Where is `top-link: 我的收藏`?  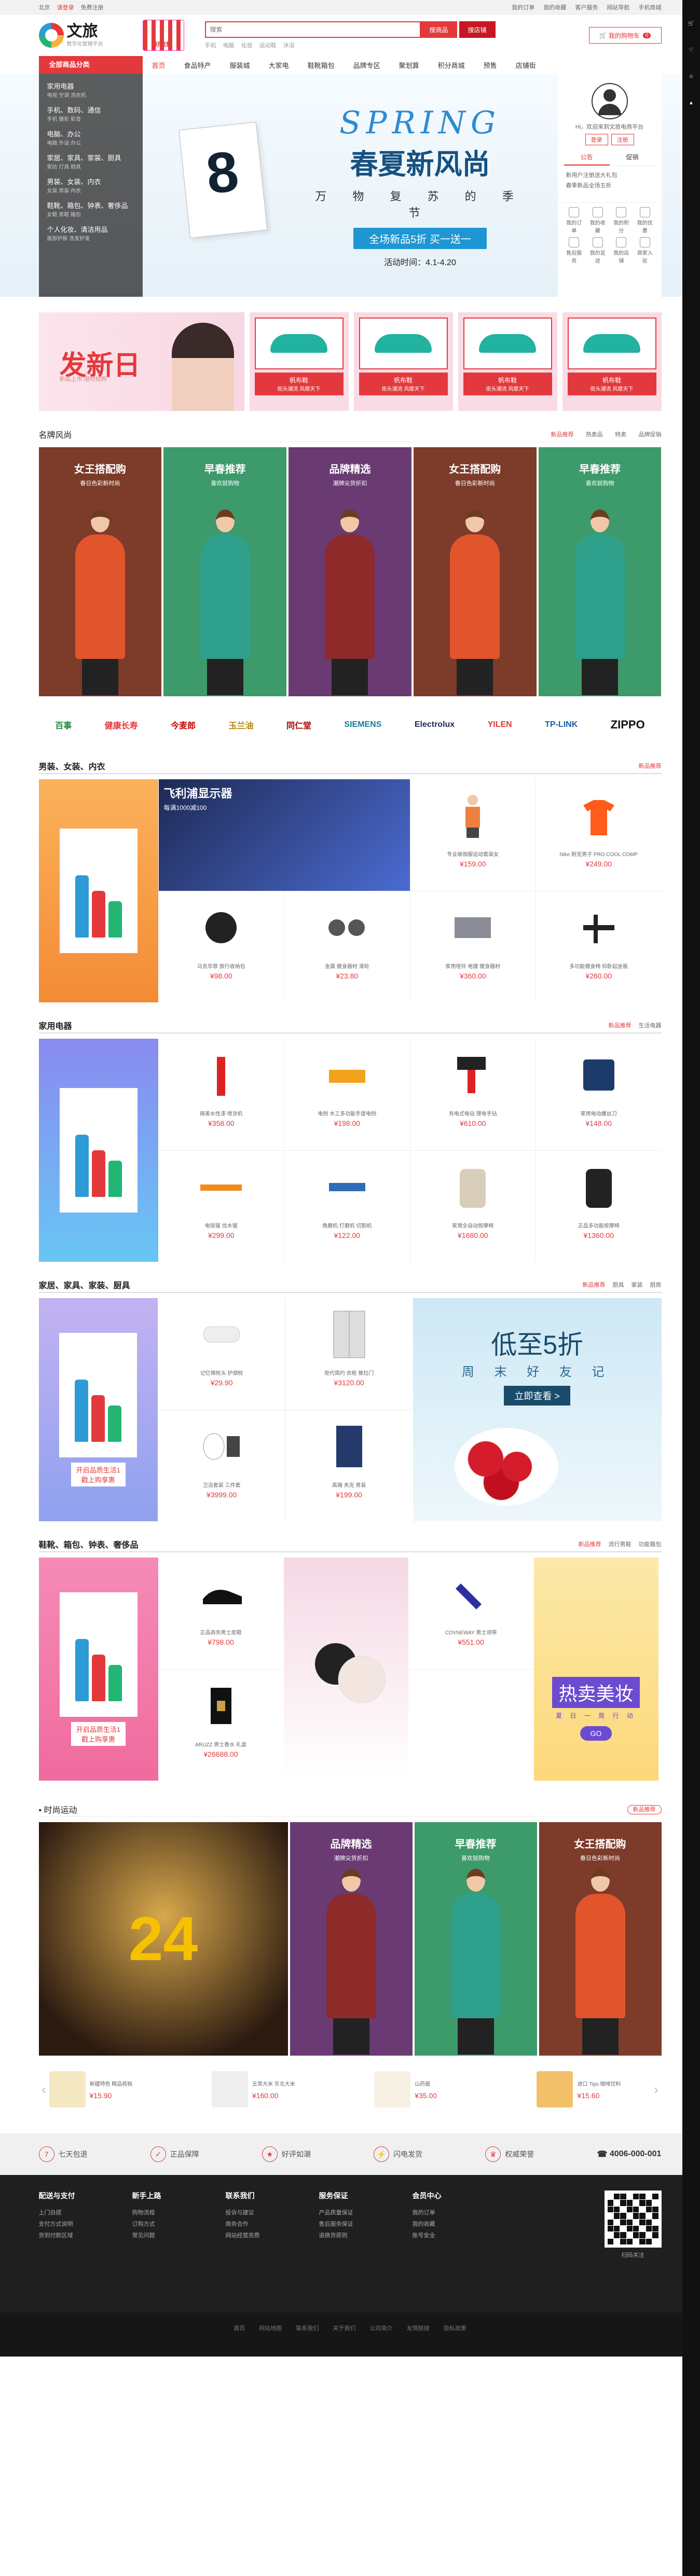
top-link: 我的收藏 is located at coordinates (554, 8).